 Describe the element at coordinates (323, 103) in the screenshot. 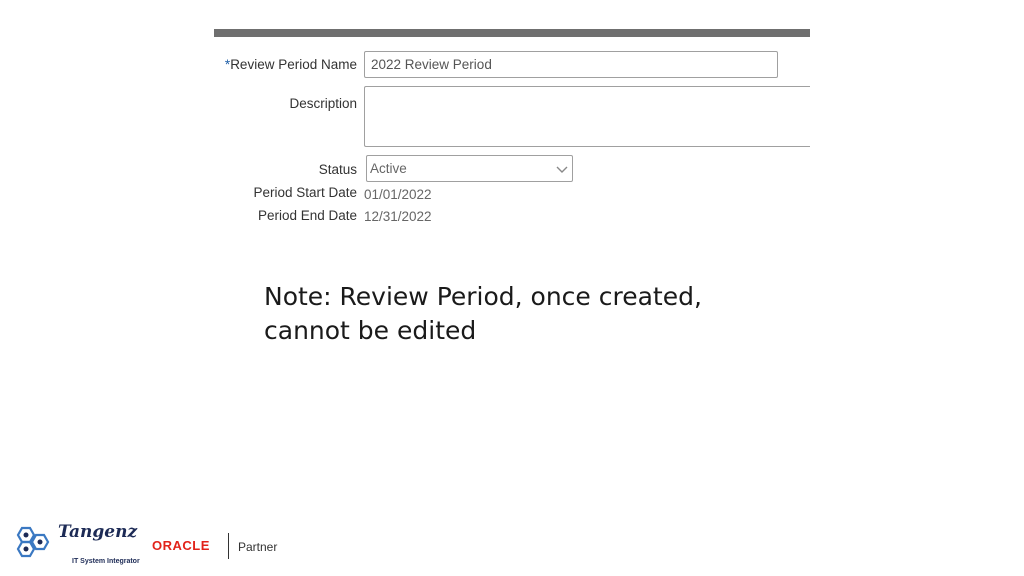

I see `description-label: Description` at that location.